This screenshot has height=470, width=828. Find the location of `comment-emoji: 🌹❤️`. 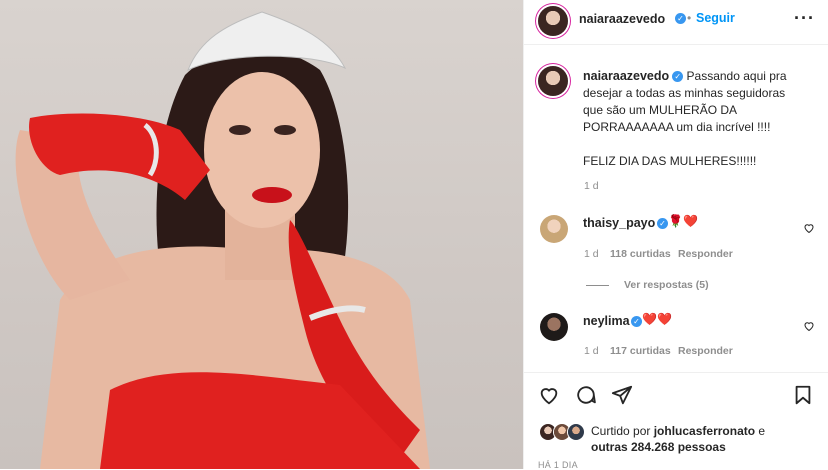

comment-emoji: 🌹❤️ is located at coordinates (683, 221).